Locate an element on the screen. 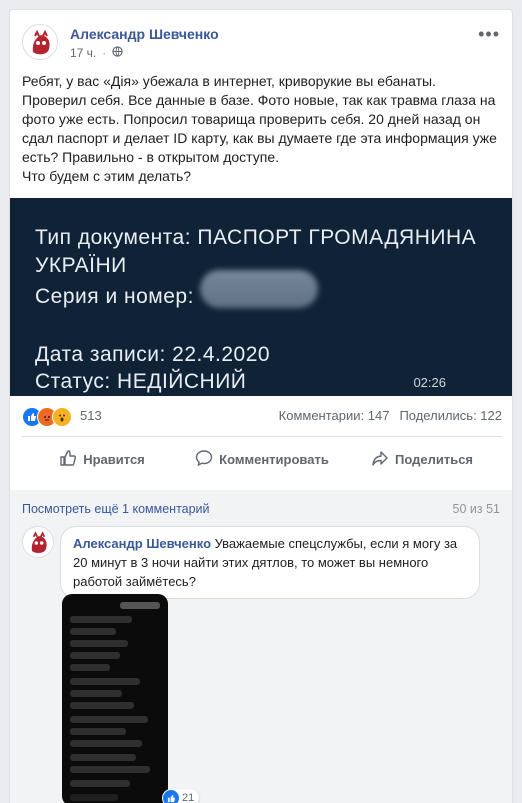  like-button: Нравится is located at coordinates (102, 459).